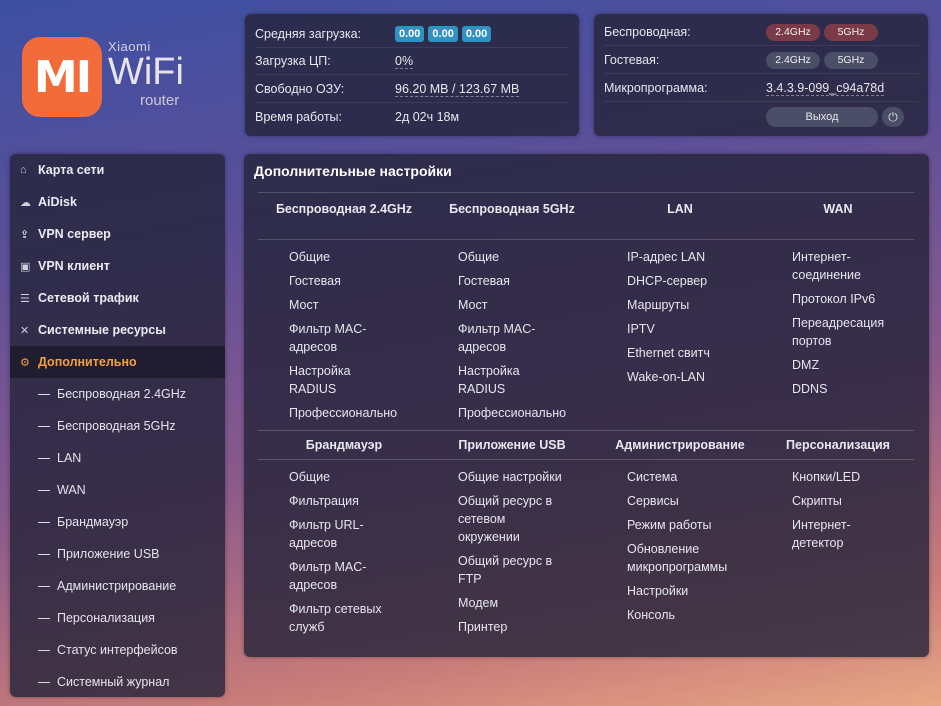 The height and width of the screenshot is (706, 941). Describe the element at coordinates (88, 298) in the screenshot. I see `sidebar-item-label: Сетевой трафик` at that location.